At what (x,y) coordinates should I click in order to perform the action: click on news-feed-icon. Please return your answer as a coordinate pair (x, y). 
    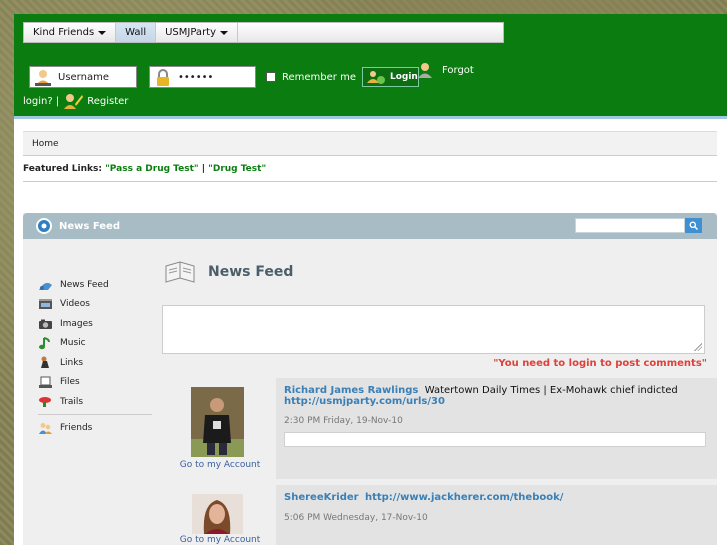
    Looking at the image, I should click on (45, 285).